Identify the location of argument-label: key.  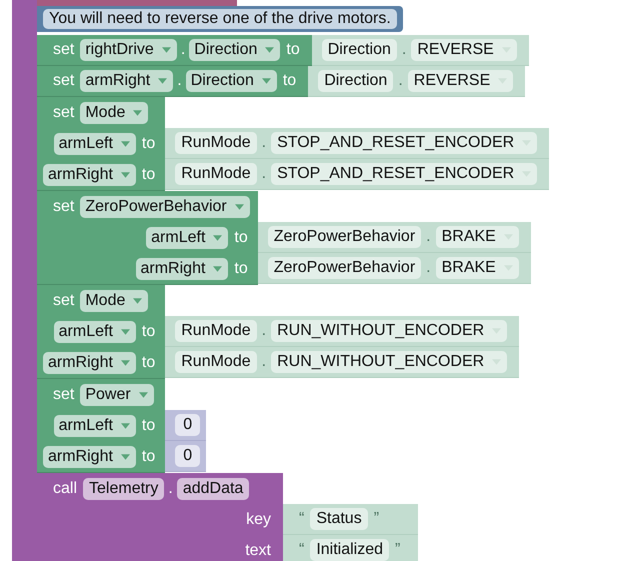
(258, 519).